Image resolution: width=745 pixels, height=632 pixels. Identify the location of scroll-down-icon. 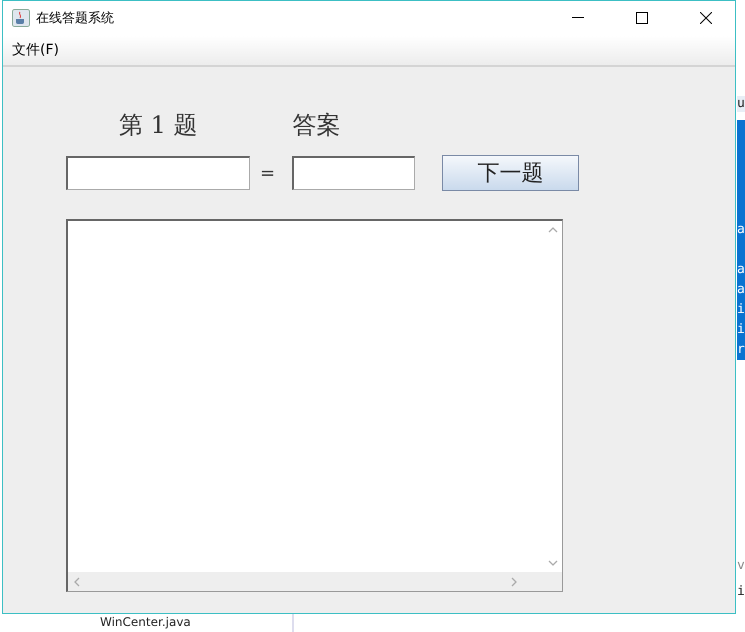
(553, 563).